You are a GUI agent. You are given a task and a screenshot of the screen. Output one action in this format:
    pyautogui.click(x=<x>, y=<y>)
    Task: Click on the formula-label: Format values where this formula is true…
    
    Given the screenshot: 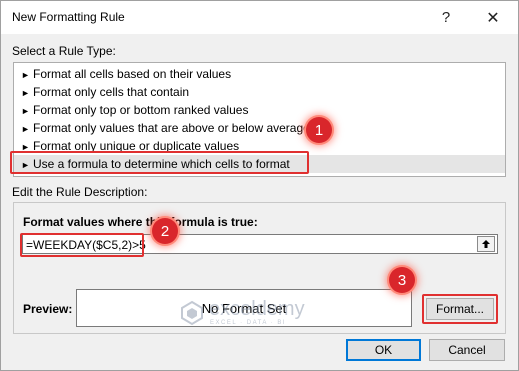 What is the action you would take?
    pyautogui.click(x=140, y=222)
    